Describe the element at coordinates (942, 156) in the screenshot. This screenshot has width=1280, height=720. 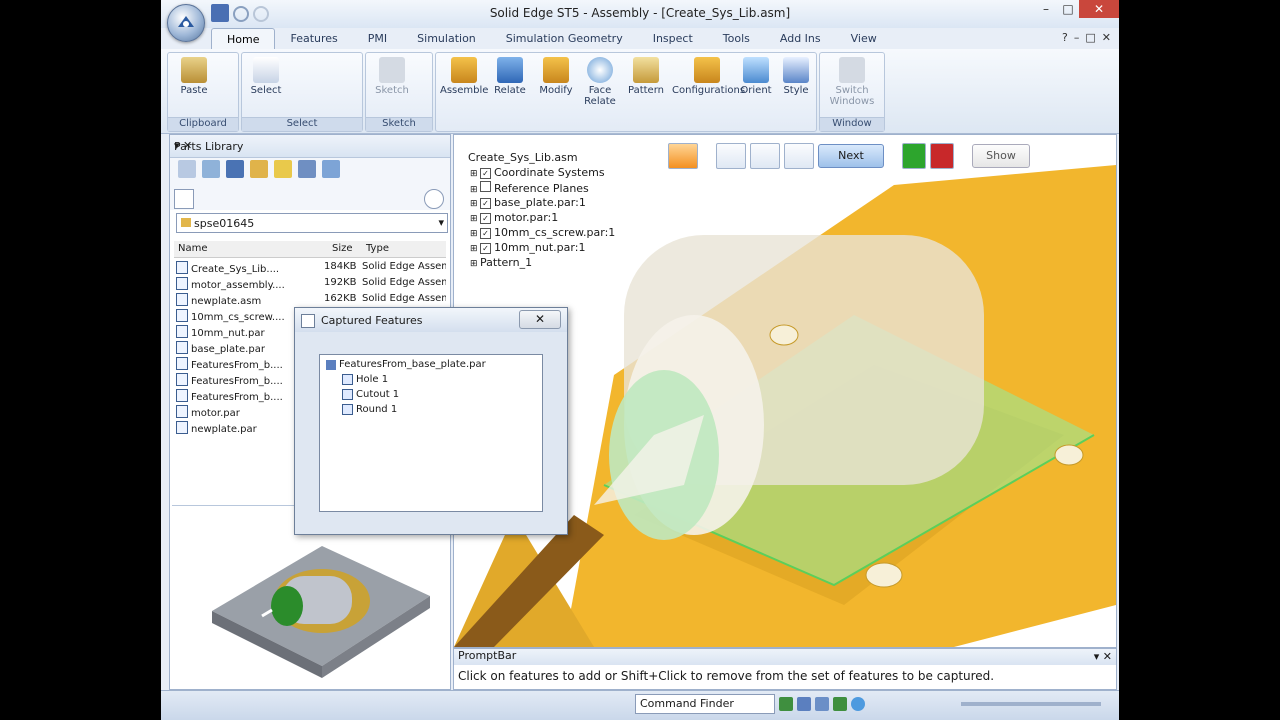
I see `cancel-icon` at that location.